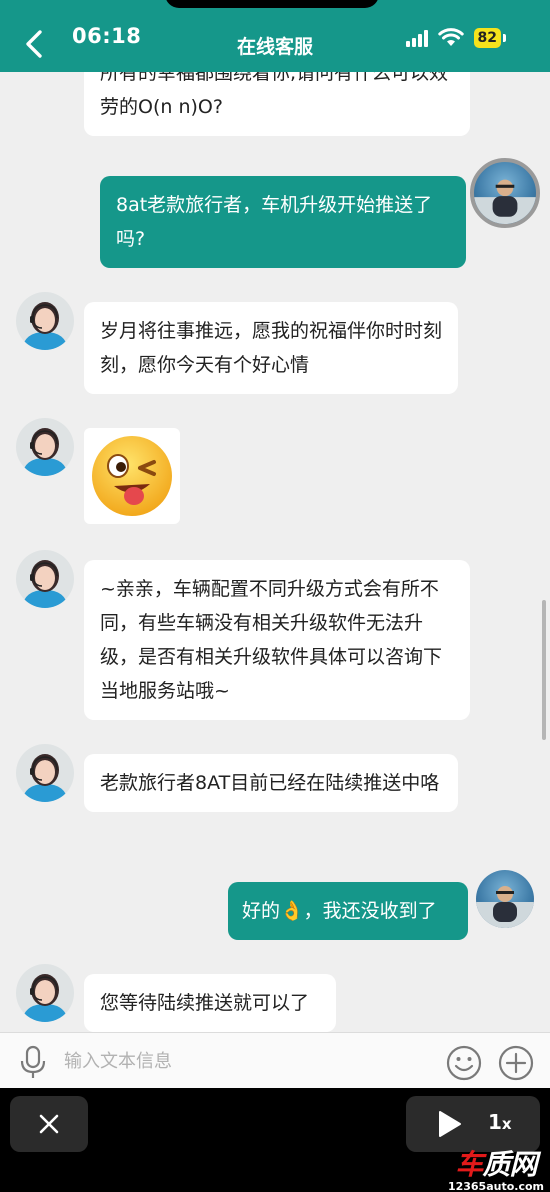 The height and width of the screenshot is (1192, 550). I want to click on message-input-bar, so click(275, 1060).